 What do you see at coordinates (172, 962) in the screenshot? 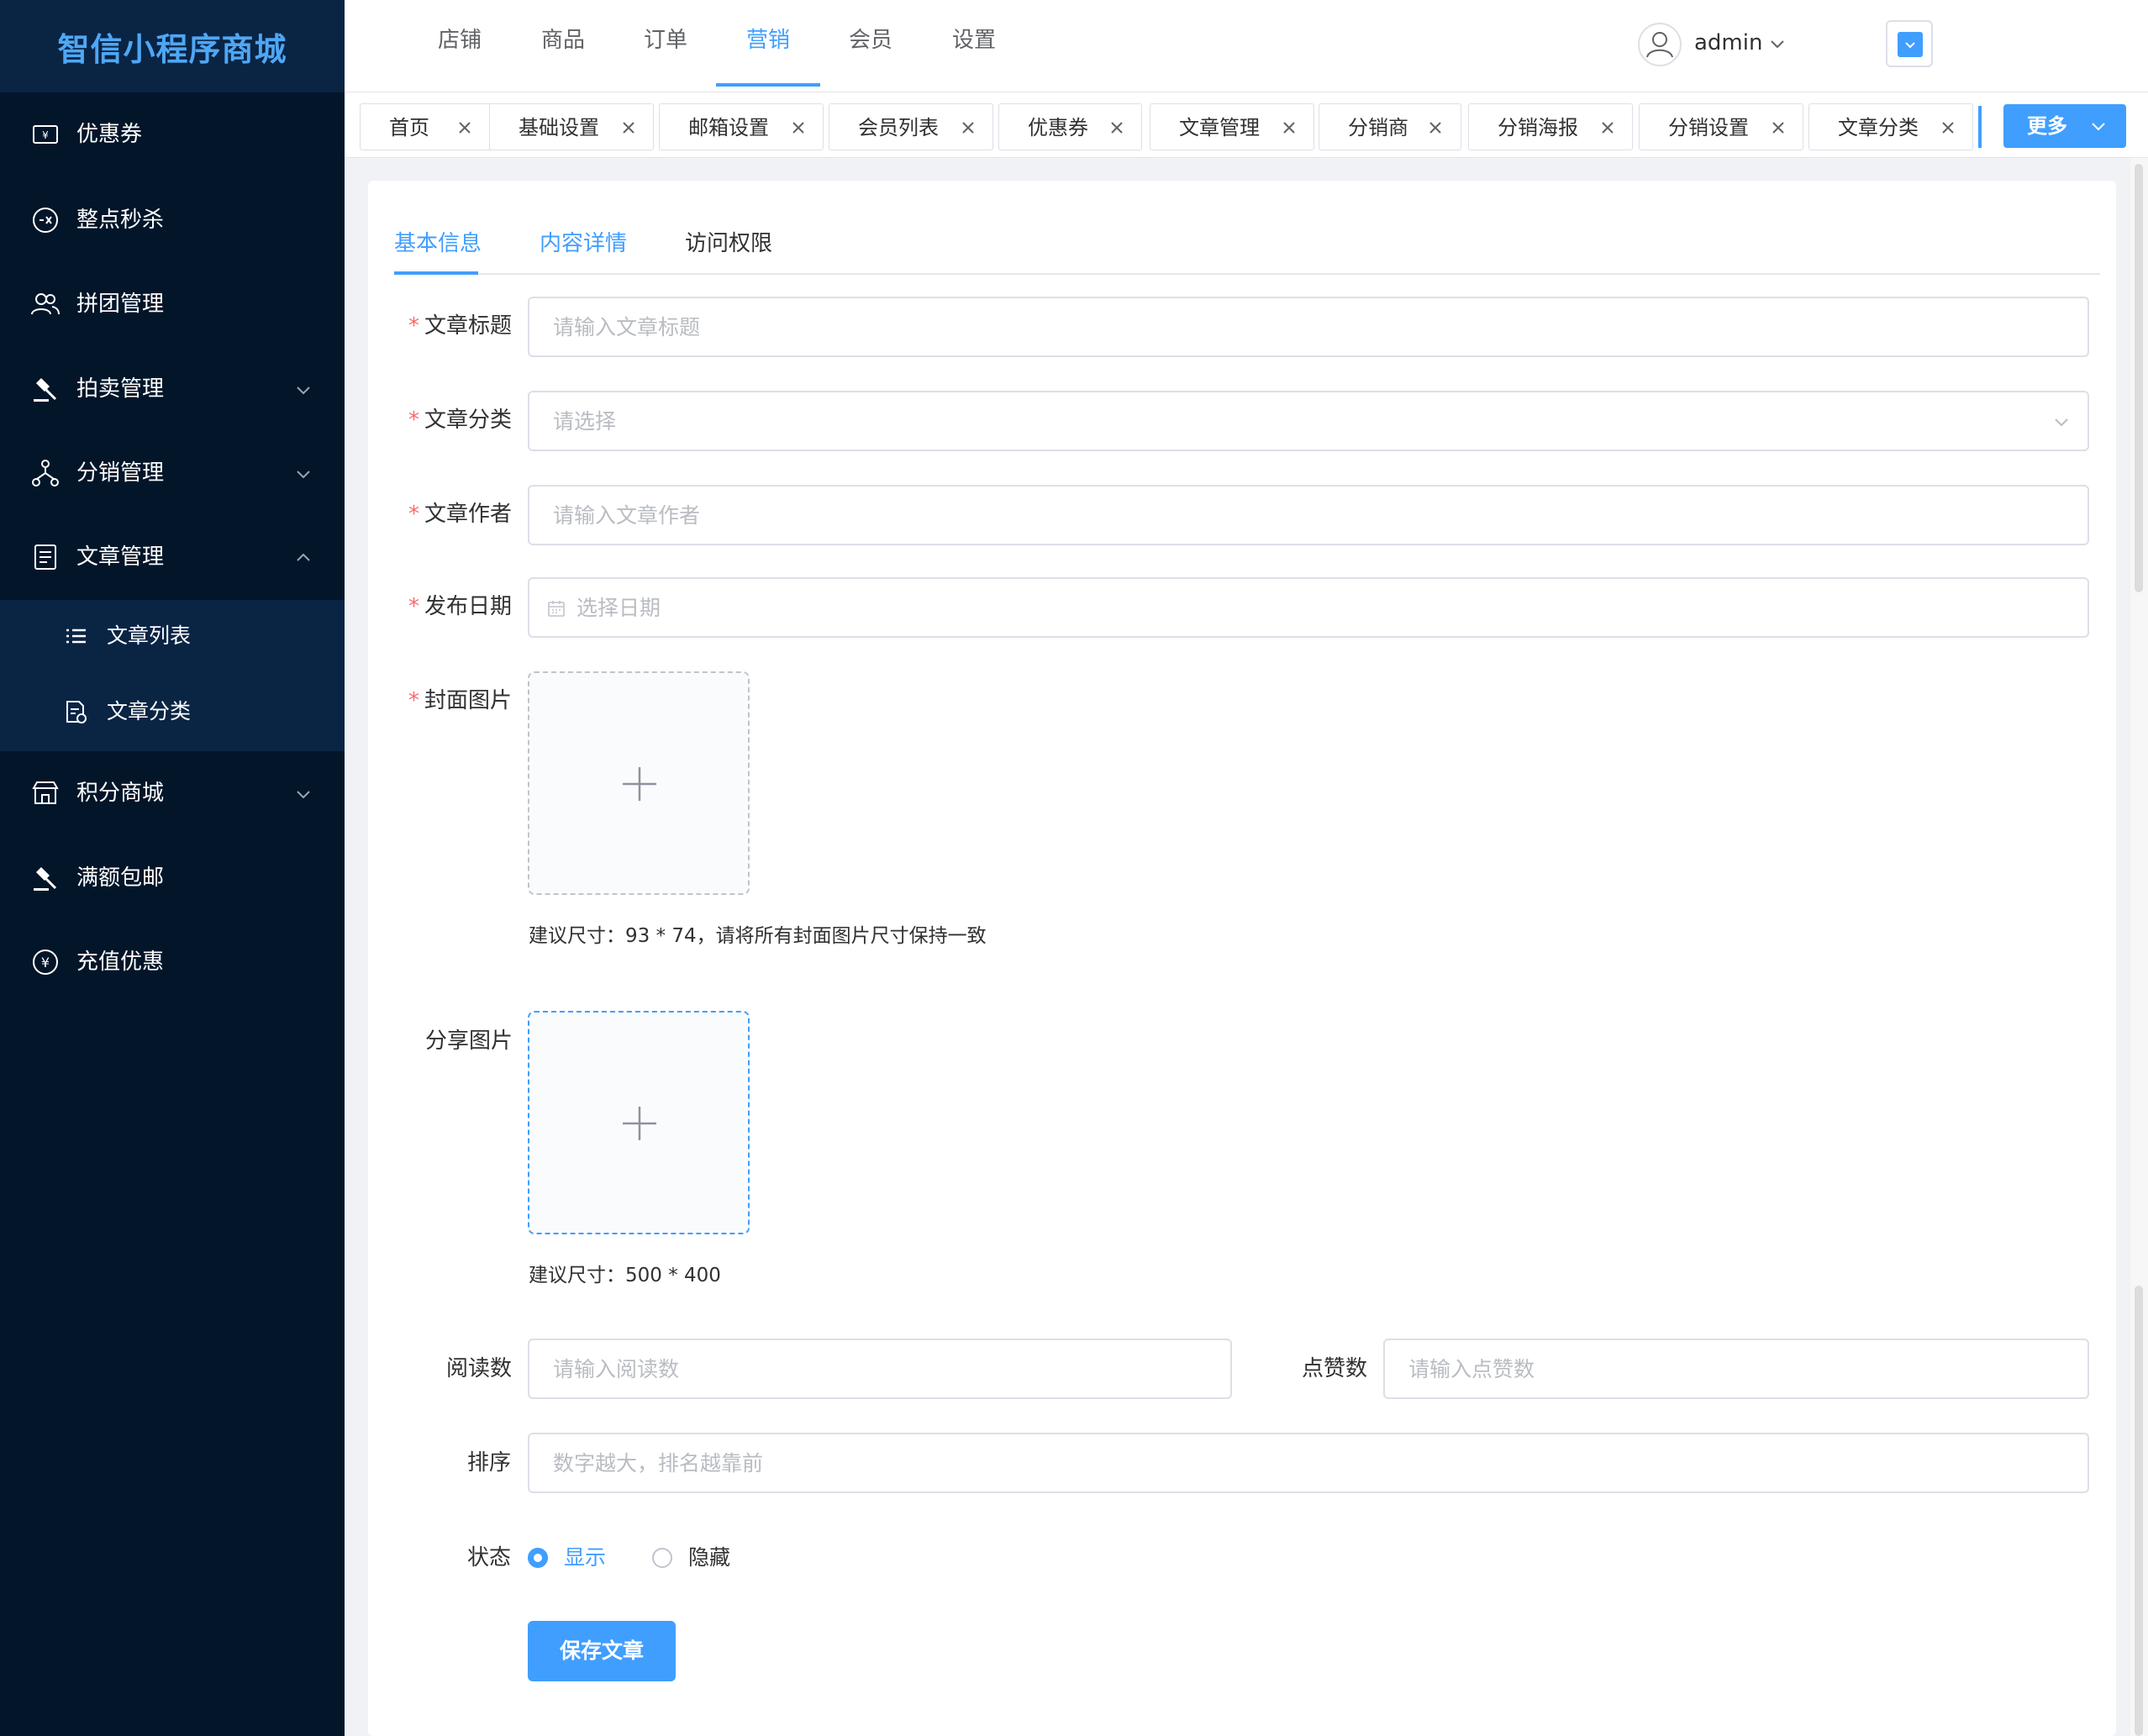
I see `sidebar-item-recharge-offer: ¥ 充值优惠` at bounding box center [172, 962].